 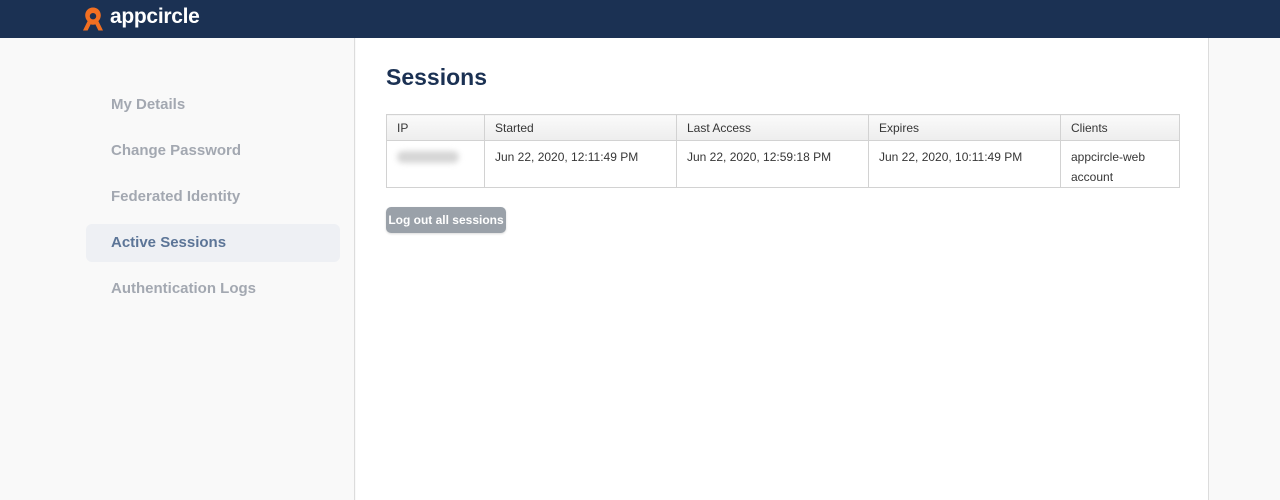 What do you see at coordinates (213, 151) in the screenshot?
I see `sidebar-item-change-password: Change Password` at bounding box center [213, 151].